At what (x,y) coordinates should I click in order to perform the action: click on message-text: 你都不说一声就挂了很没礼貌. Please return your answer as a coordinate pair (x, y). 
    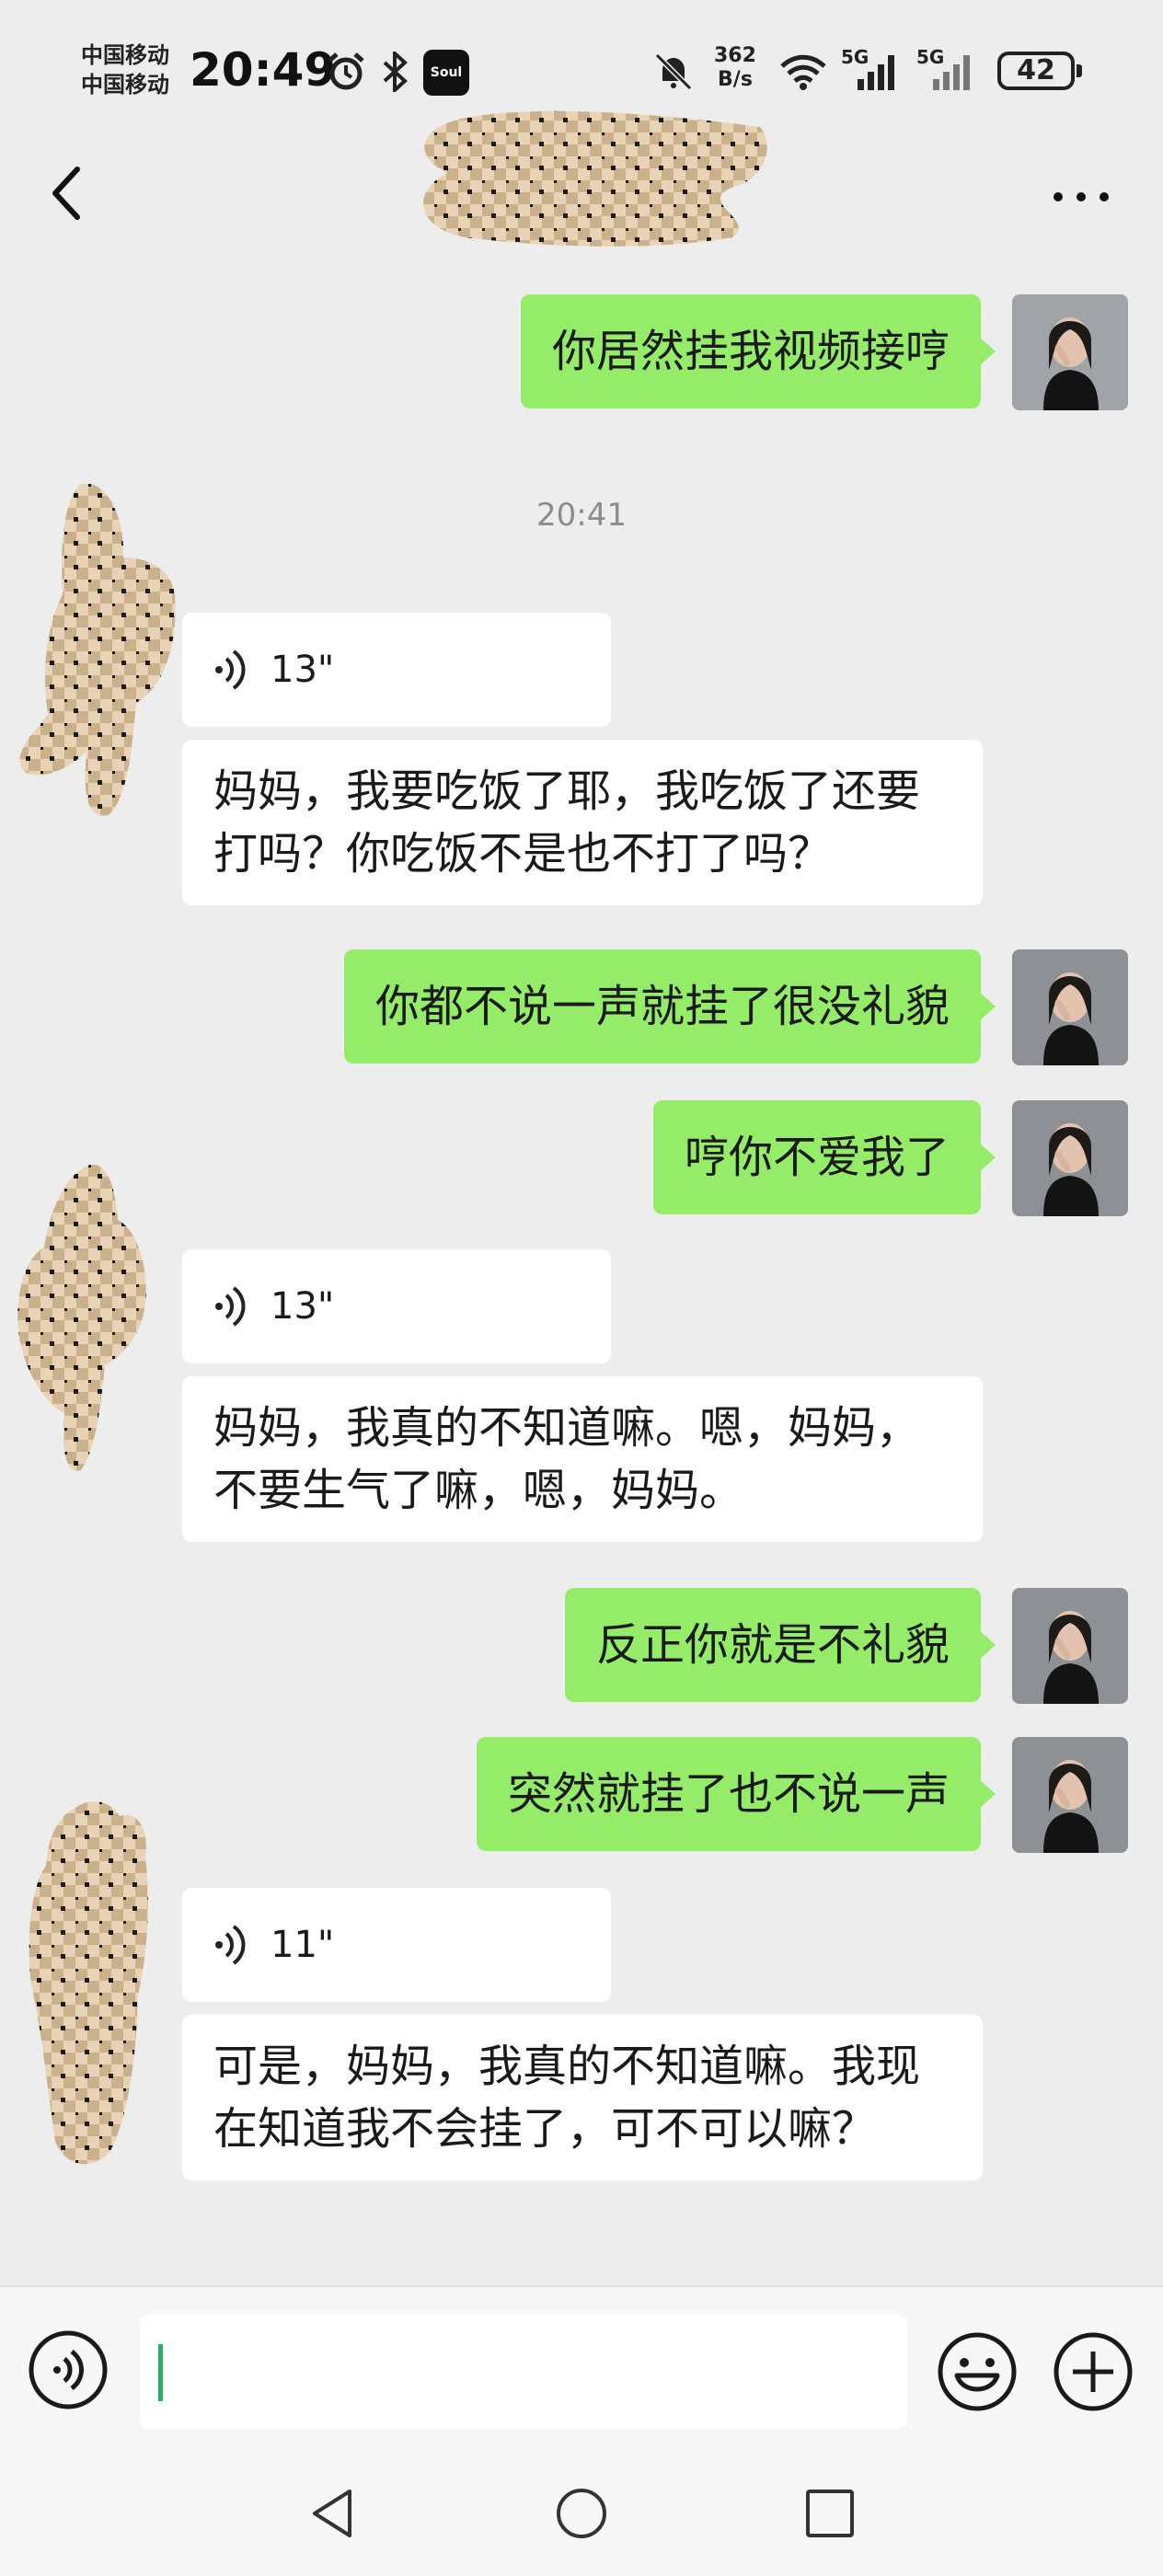
    Looking at the image, I should click on (662, 1006).